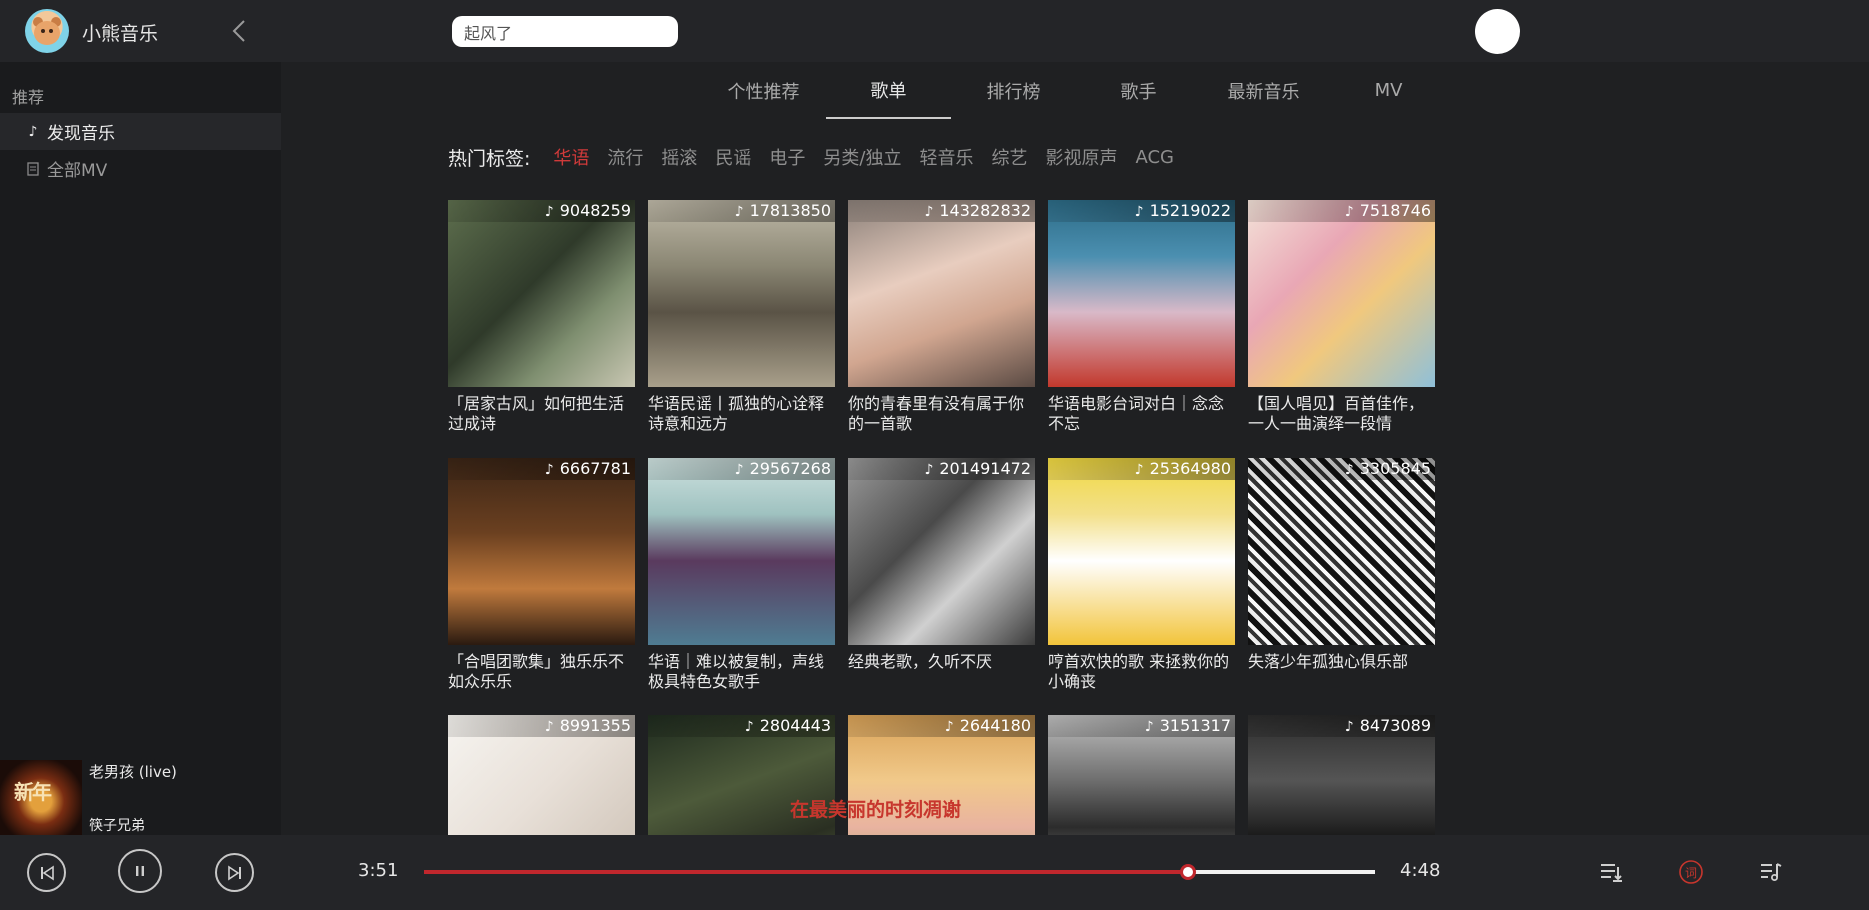 The width and height of the screenshot is (1869, 910). I want to click on tab-personal-recommend: 个性推荐, so click(763, 90).